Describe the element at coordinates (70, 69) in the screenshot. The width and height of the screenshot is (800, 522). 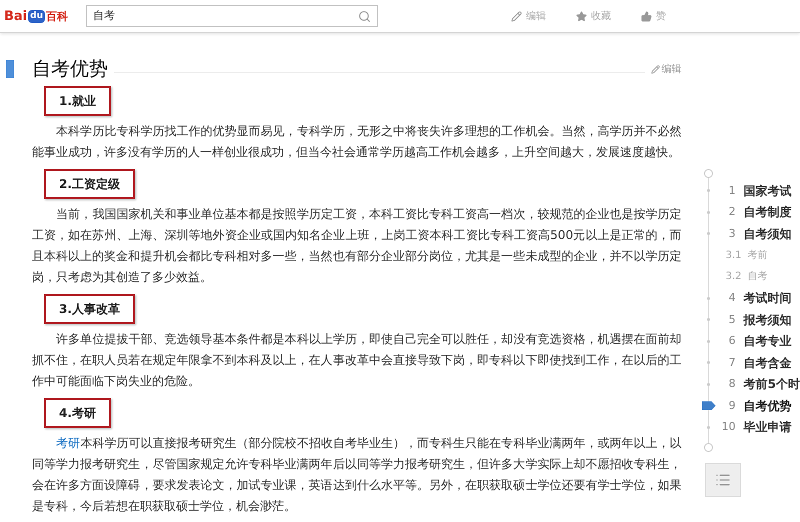
I see `section-title: 自考优势` at that location.